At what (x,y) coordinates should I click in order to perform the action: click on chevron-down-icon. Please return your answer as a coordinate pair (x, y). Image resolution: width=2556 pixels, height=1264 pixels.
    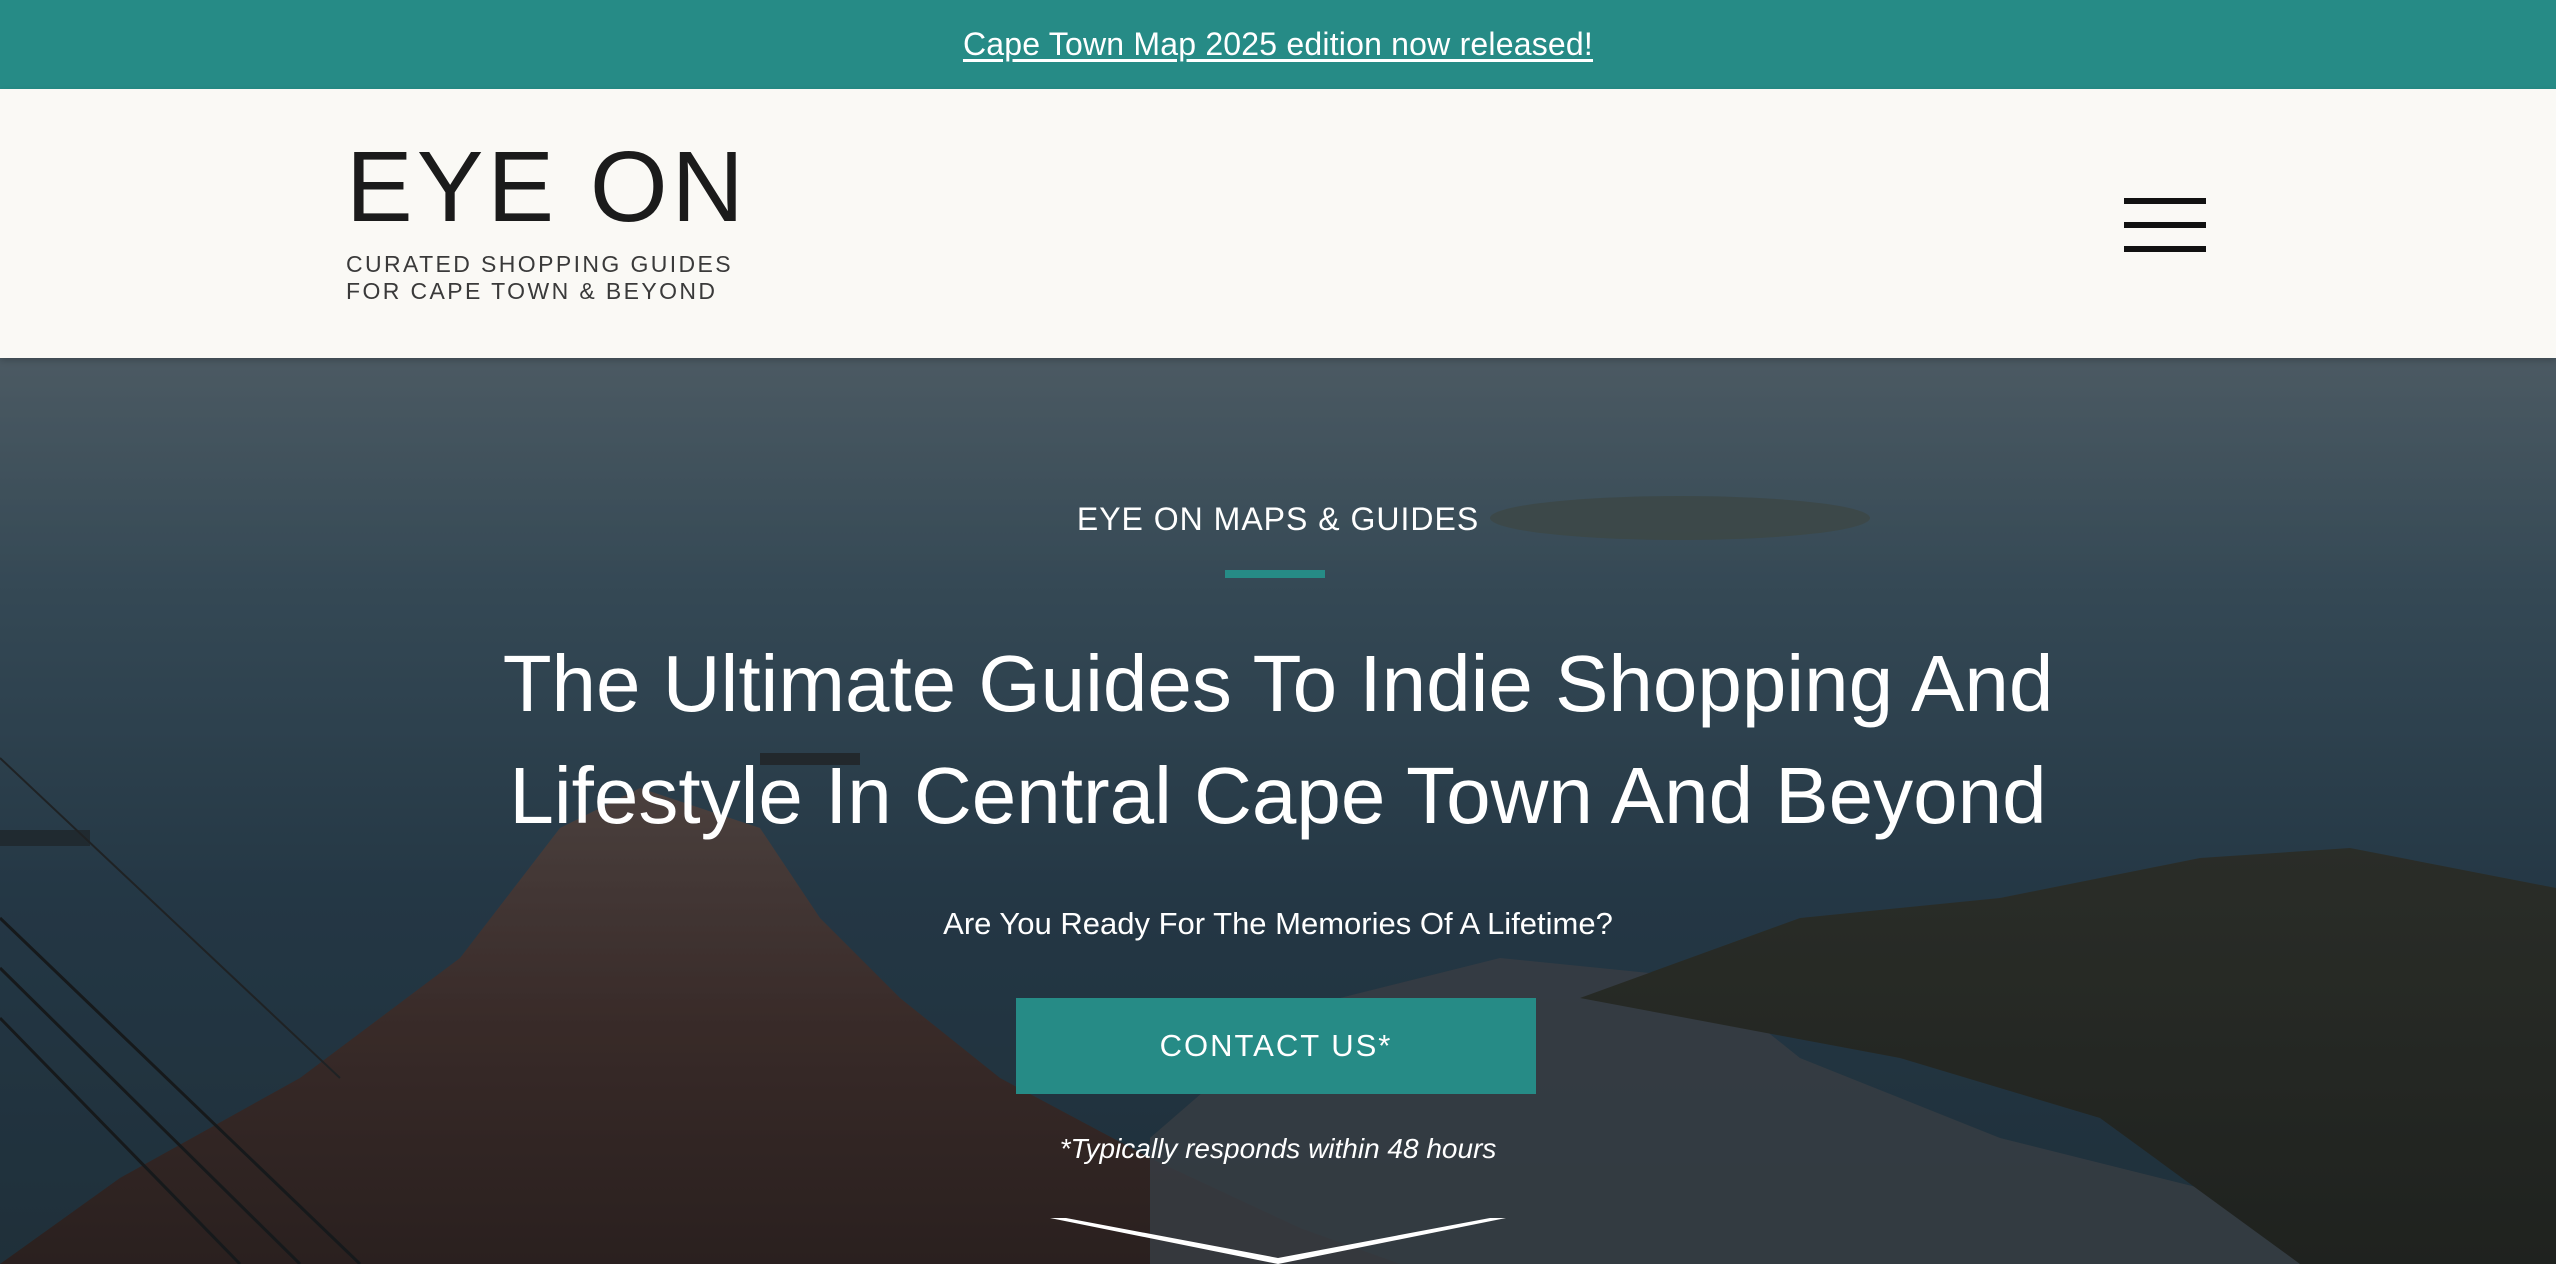
    Looking at the image, I should click on (1278, 1241).